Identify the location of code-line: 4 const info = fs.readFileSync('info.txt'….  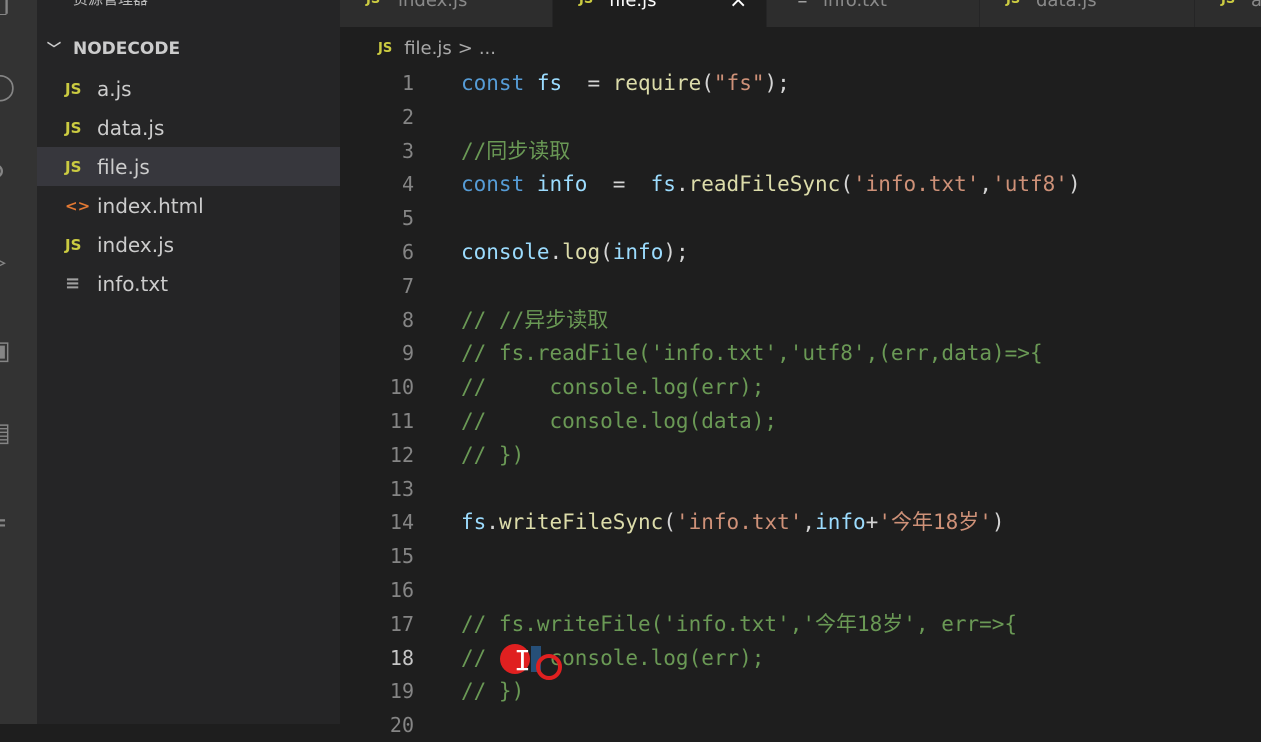
(800, 184).